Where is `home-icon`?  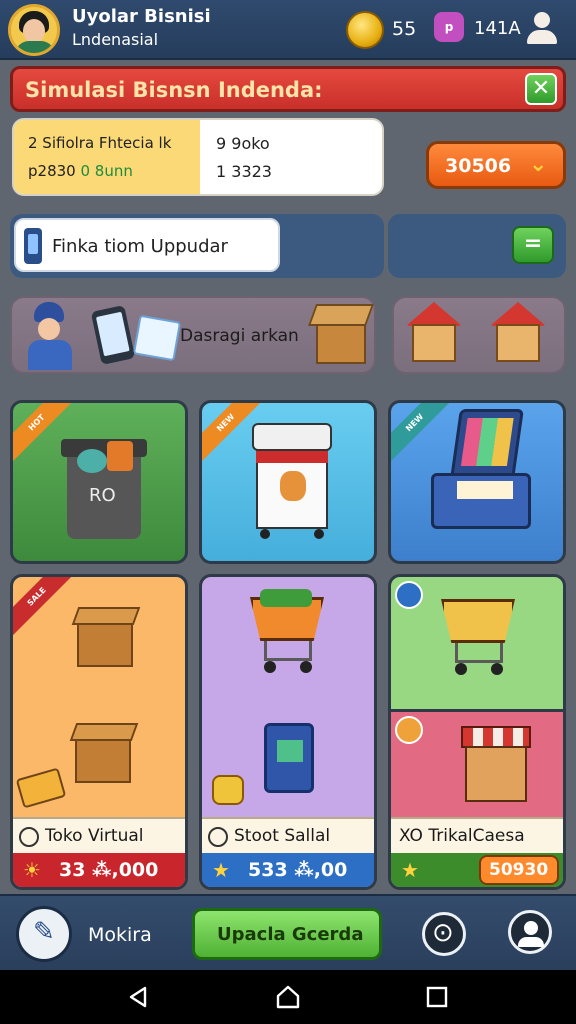 home-icon is located at coordinates (288, 997).